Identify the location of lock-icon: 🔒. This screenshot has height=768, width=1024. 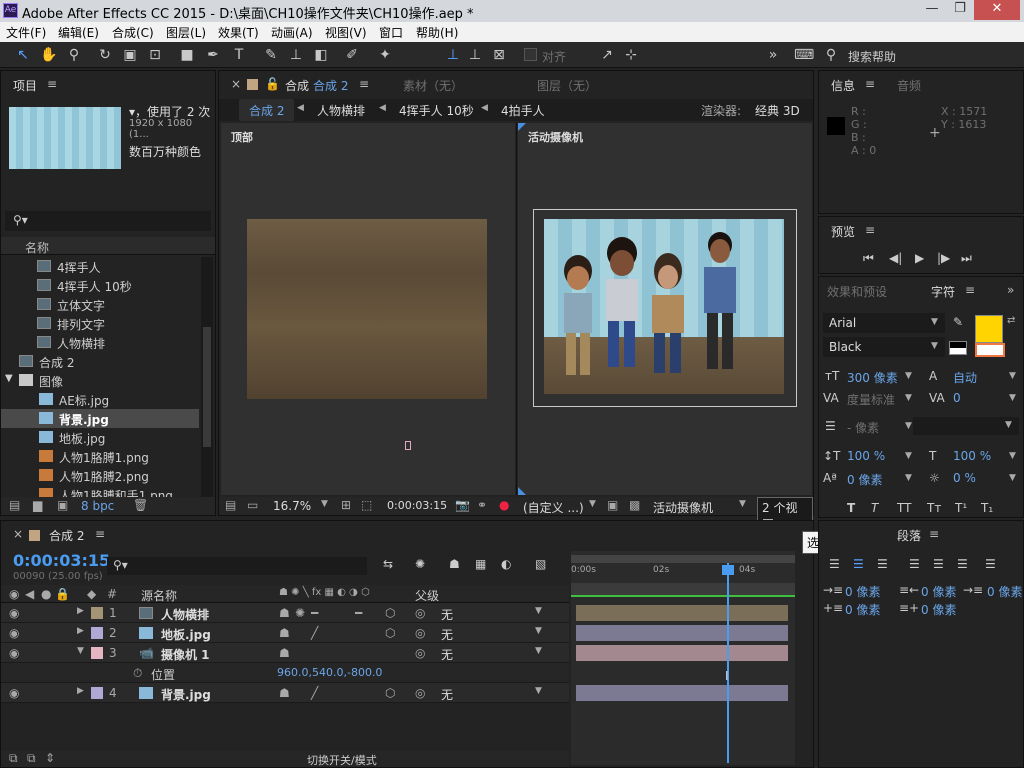
(62, 594).